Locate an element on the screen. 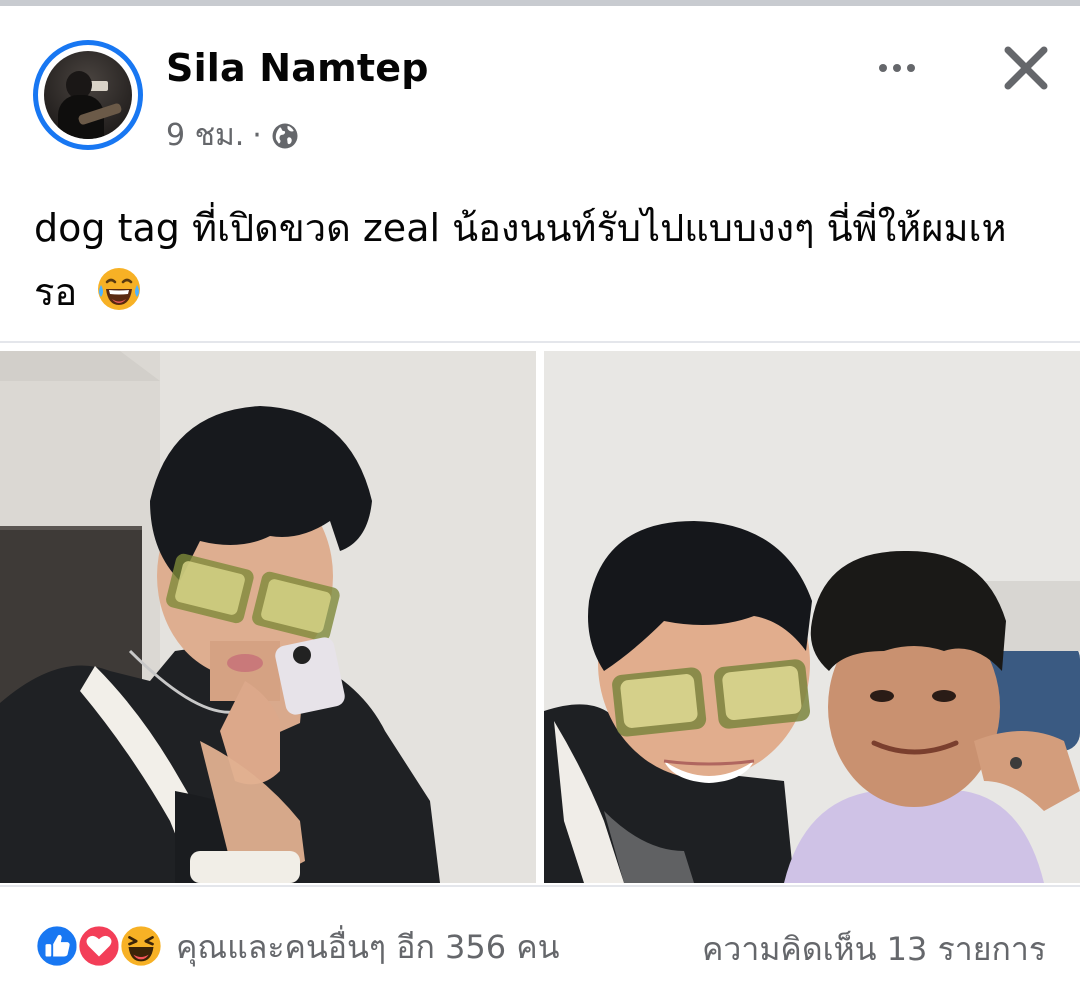 The image size is (1080, 988). reactions-summary: คุณและคนอื่นๆ อีก 356 คน is located at coordinates (297, 947).